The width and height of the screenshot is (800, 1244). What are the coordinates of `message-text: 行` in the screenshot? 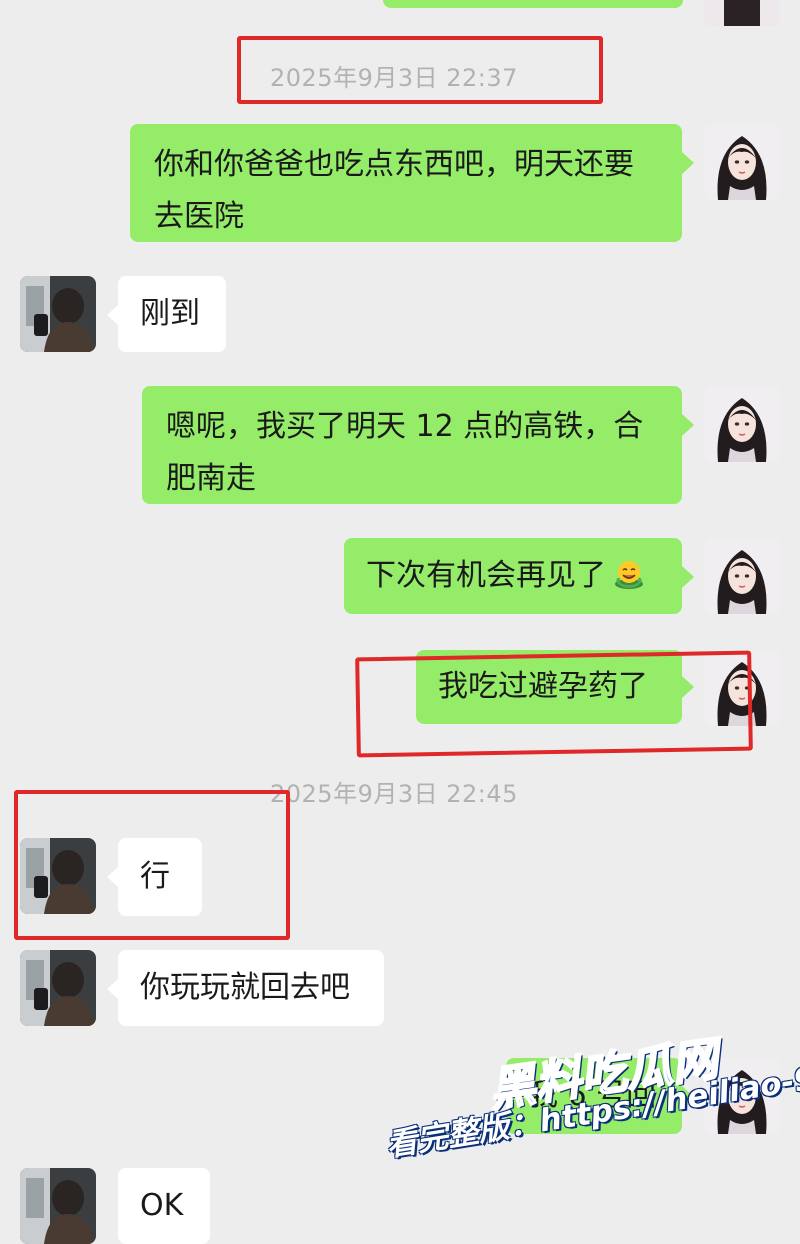 It's located at (155, 876).